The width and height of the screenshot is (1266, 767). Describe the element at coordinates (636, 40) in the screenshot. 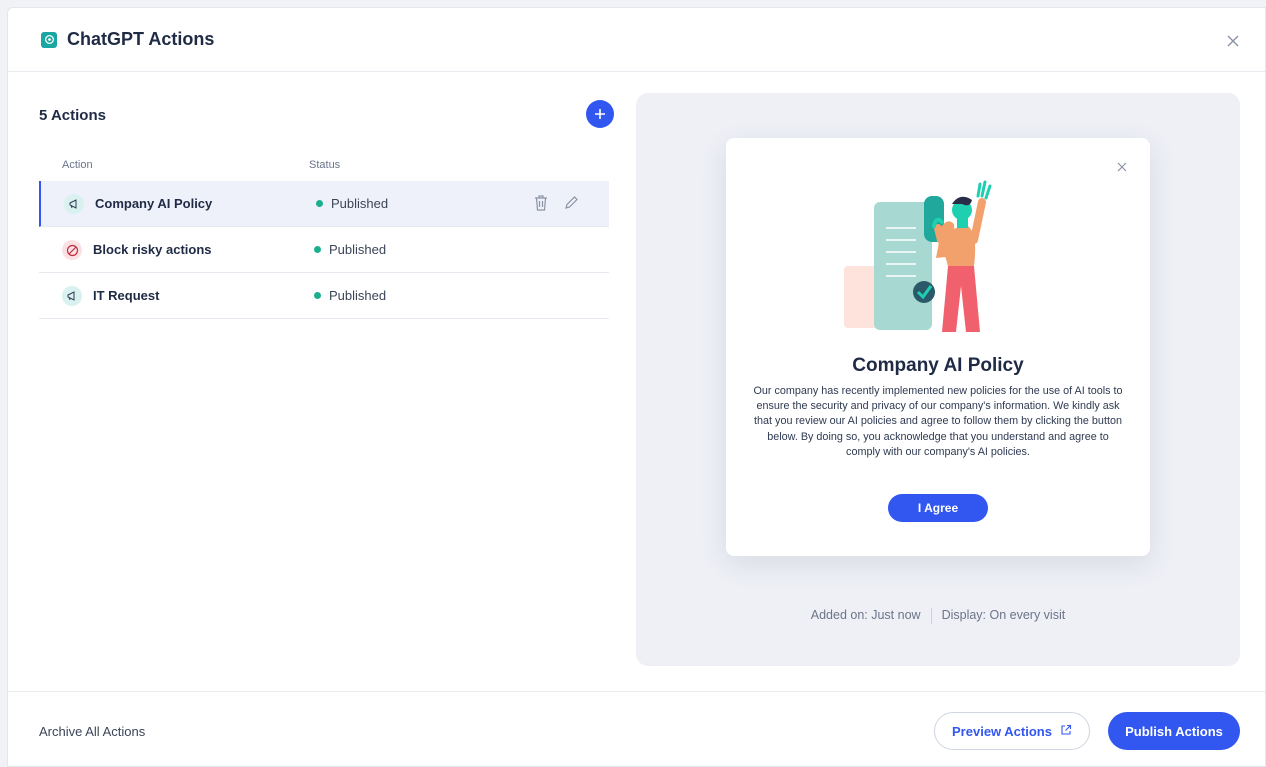

I see `modal-header: ChatGPT Actions` at that location.